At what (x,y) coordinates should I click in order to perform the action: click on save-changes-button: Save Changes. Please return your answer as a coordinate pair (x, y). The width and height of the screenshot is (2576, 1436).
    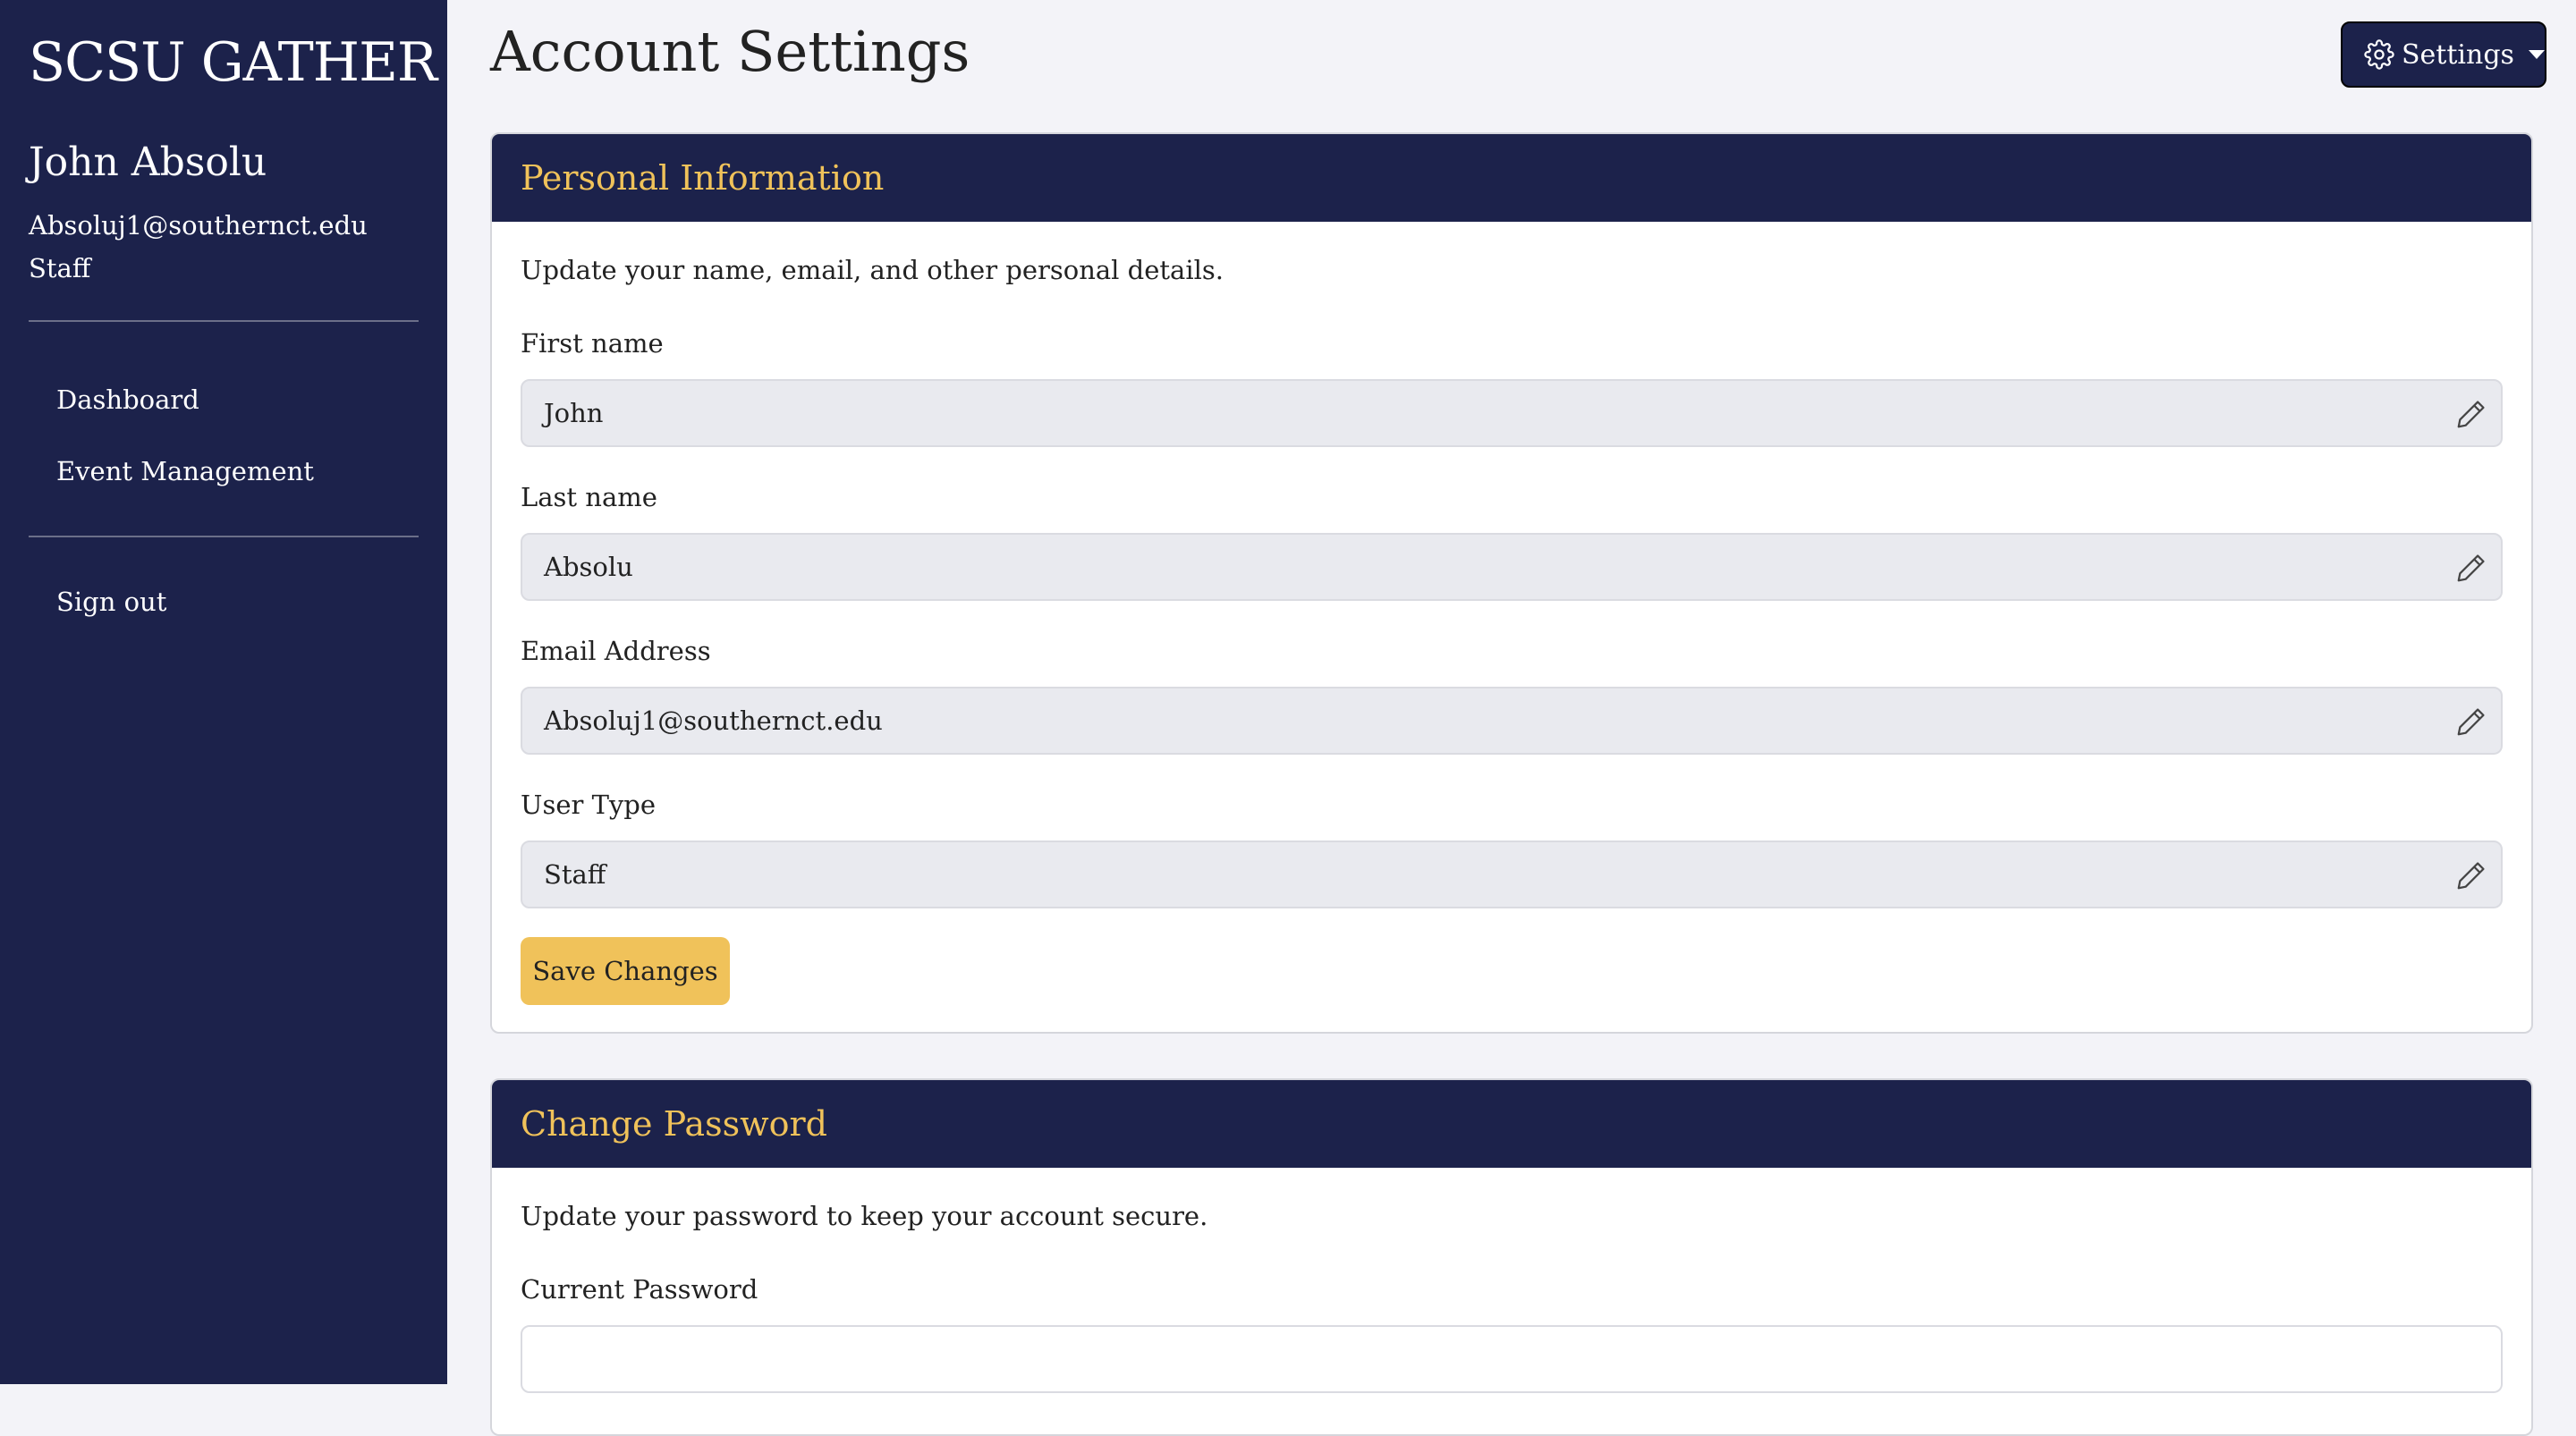
    Looking at the image, I should click on (625, 971).